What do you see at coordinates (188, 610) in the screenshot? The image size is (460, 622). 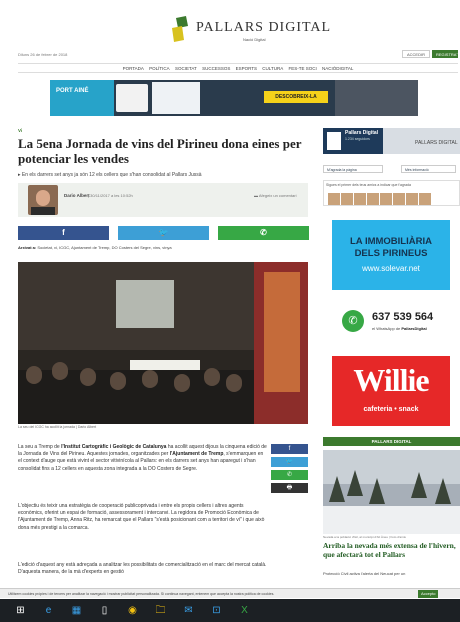 I see `mail-icon: ✉` at bounding box center [188, 610].